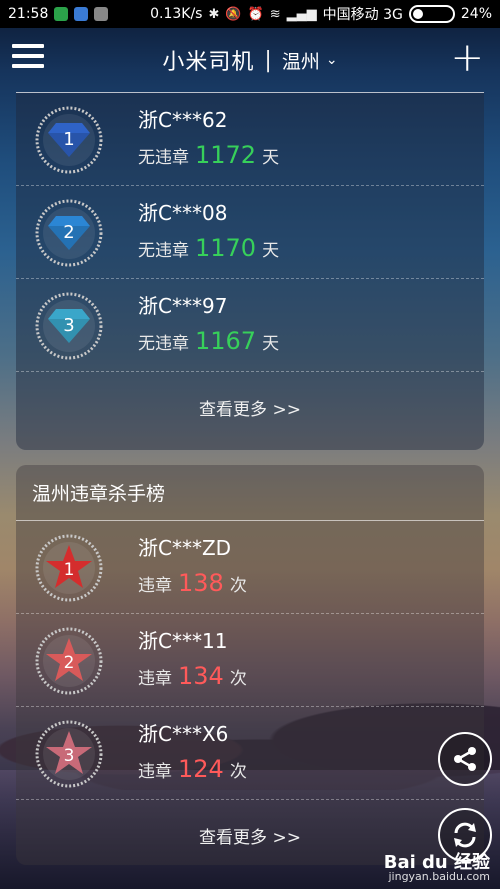 This screenshot has height=889, width=500. Describe the element at coordinates (250, 325) in the screenshot. I see `list-item: 3 浙C***97 无违章 1167 天` at that location.